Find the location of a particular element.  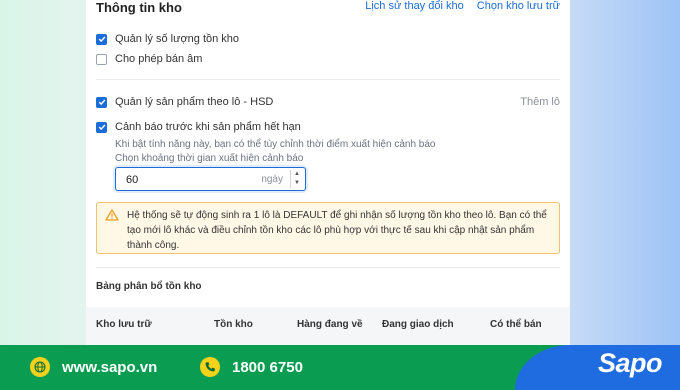

choose-warehouse-link: Chọn kho lưu trữ is located at coordinates (518, 6).